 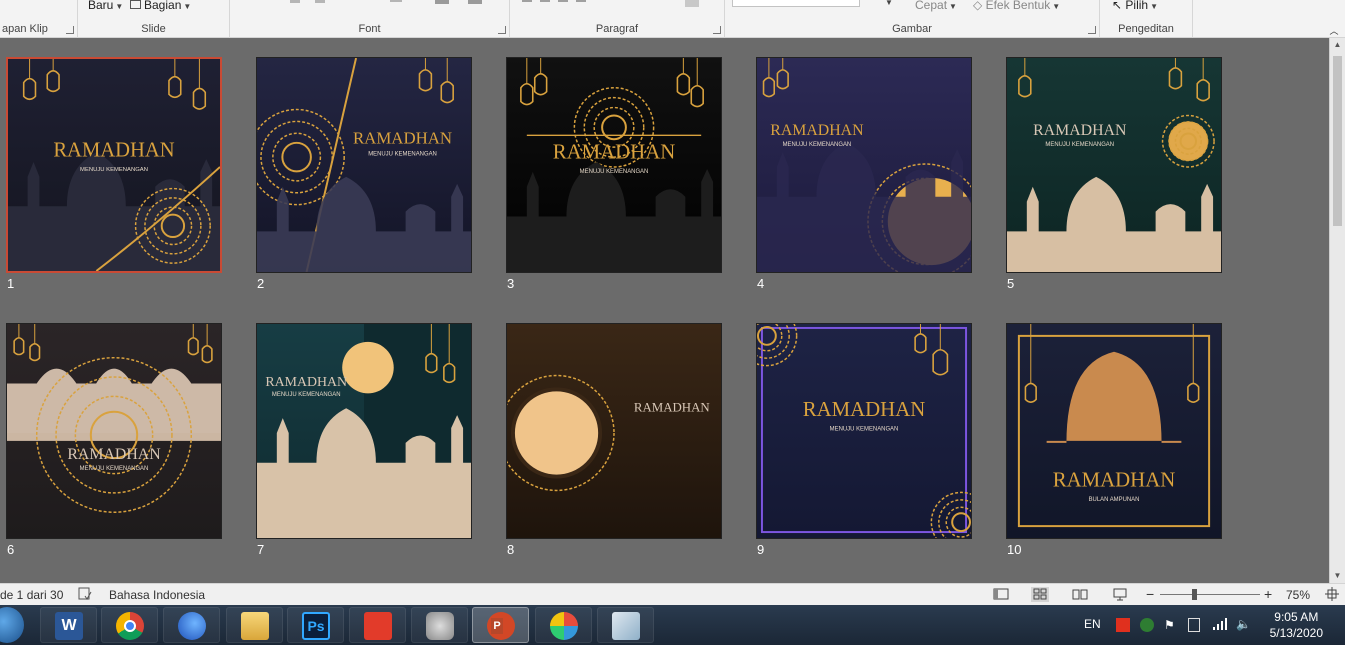 I want to click on new-slide-label: Baru, so click(x=101, y=6).